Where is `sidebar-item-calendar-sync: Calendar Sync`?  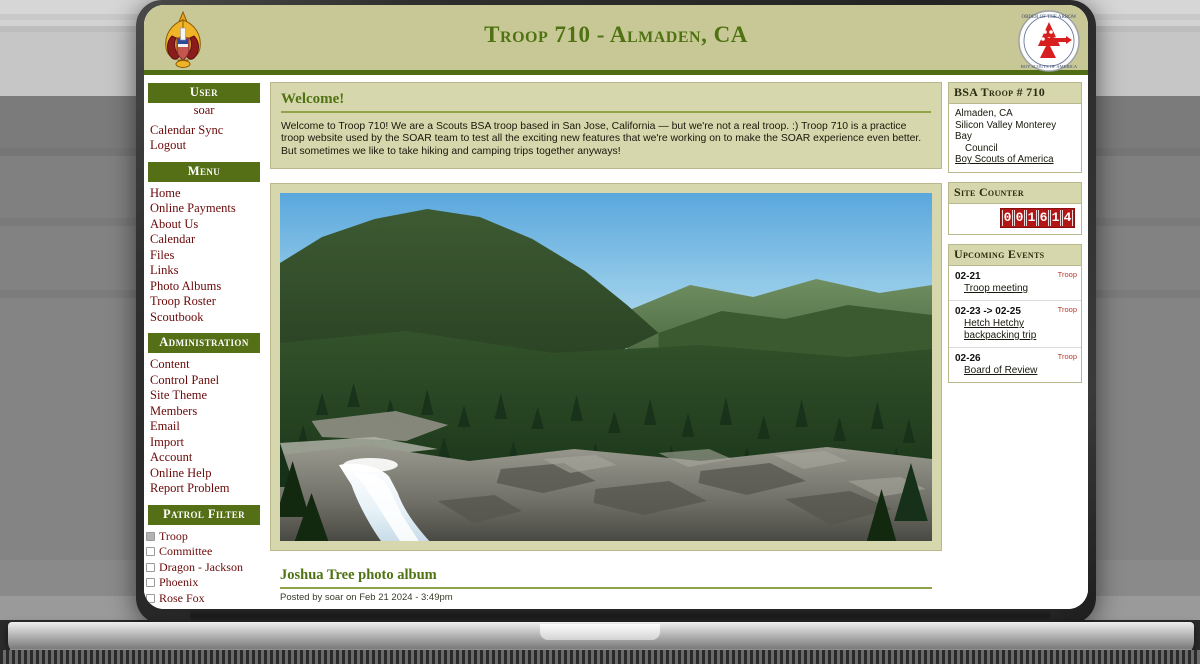 sidebar-item-calendar-sync: Calendar Sync is located at coordinates (204, 131).